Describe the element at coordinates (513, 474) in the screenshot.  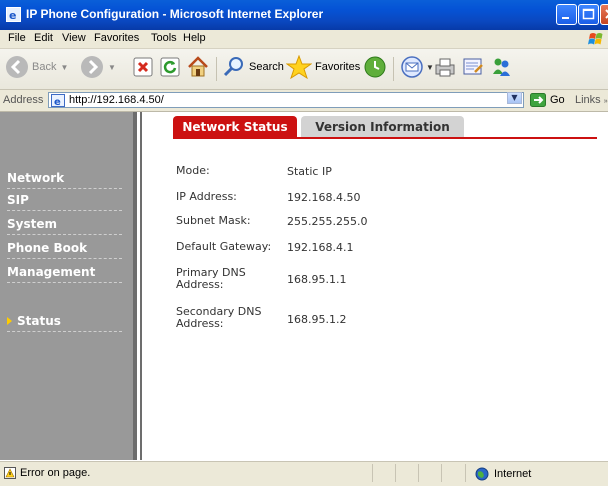
I see `zone-label: Internet` at that location.